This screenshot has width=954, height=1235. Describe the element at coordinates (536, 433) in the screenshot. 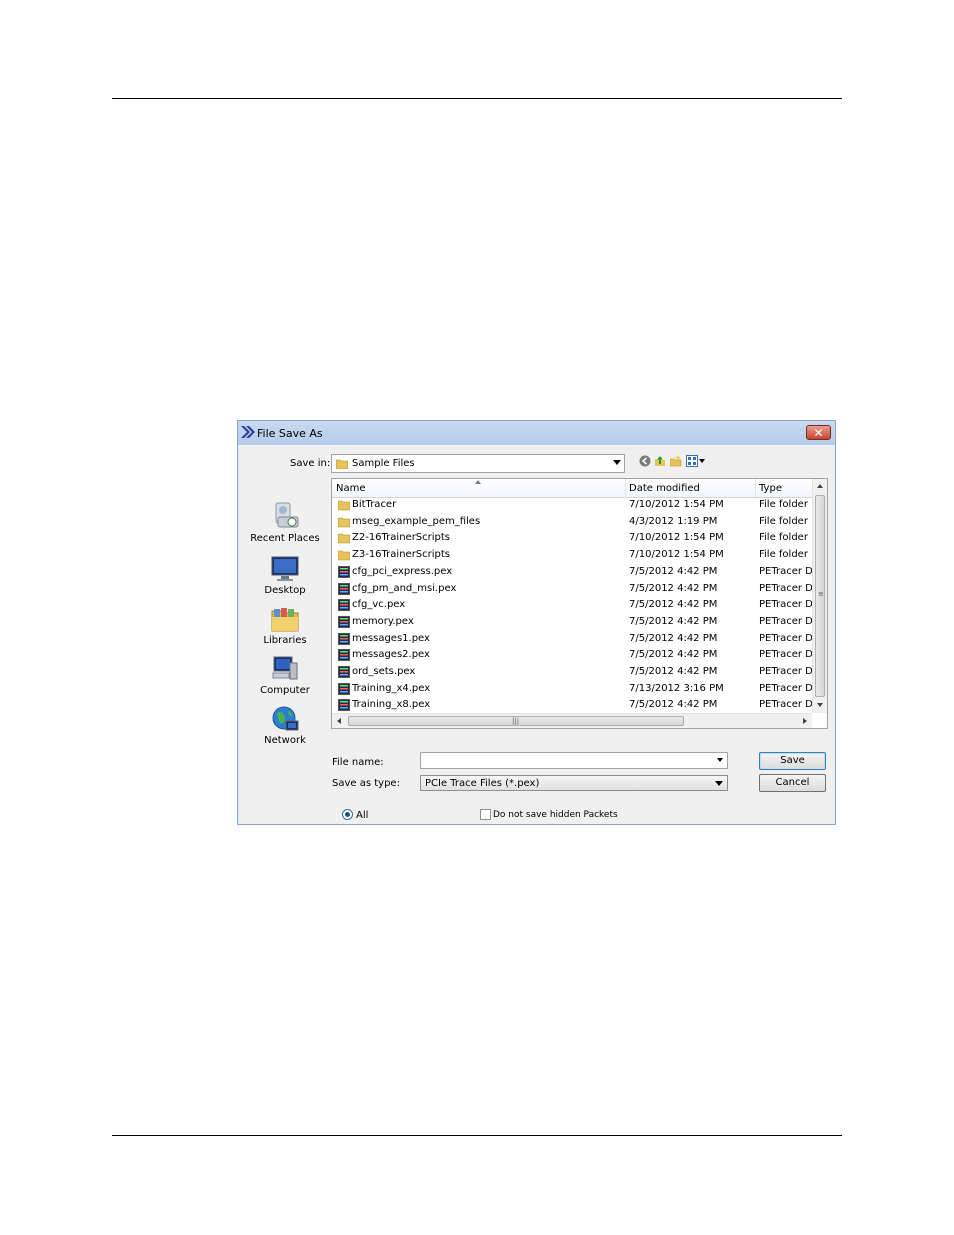

I see `title-bar: File Save As ✕` at that location.